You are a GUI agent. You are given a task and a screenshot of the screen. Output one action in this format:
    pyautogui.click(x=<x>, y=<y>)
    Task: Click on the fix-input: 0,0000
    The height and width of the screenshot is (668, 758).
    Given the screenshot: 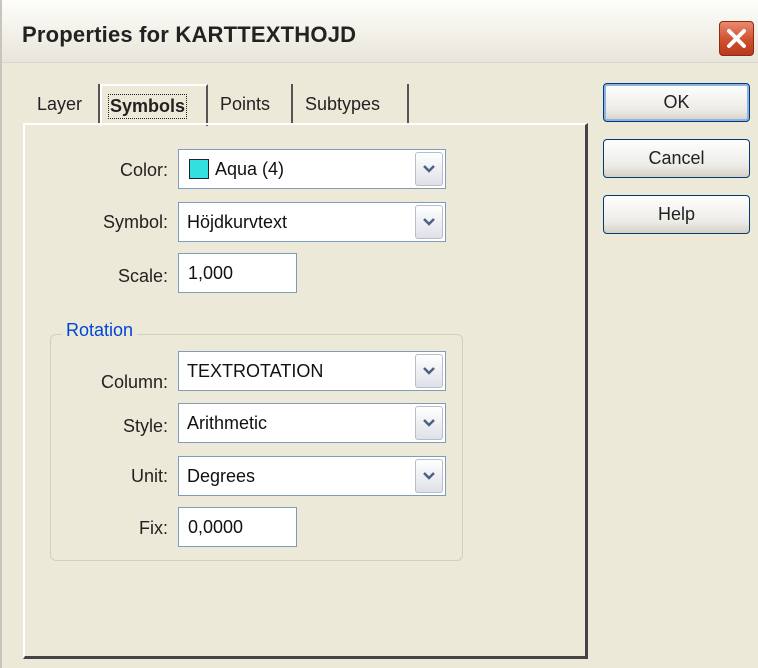 What is the action you would take?
    pyautogui.click(x=237, y=527)
    